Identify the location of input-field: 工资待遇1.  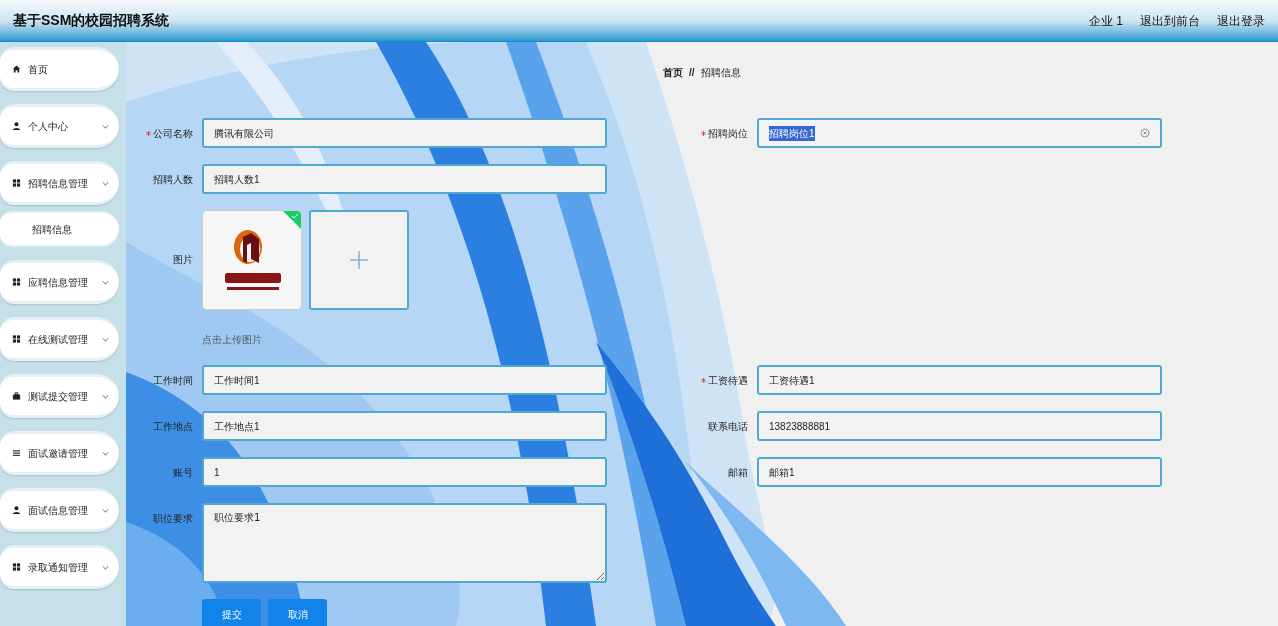
(959, 380).